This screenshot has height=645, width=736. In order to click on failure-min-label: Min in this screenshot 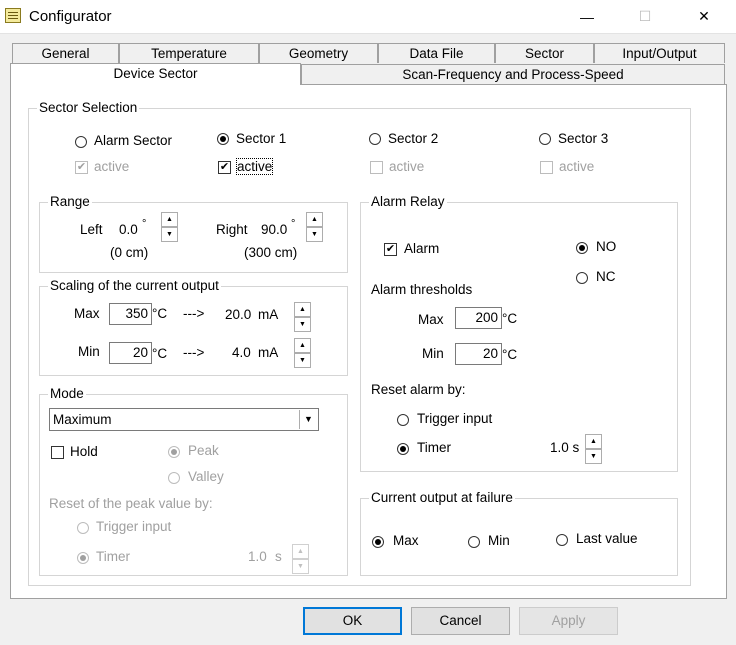, I will do `click(499, 540)`.